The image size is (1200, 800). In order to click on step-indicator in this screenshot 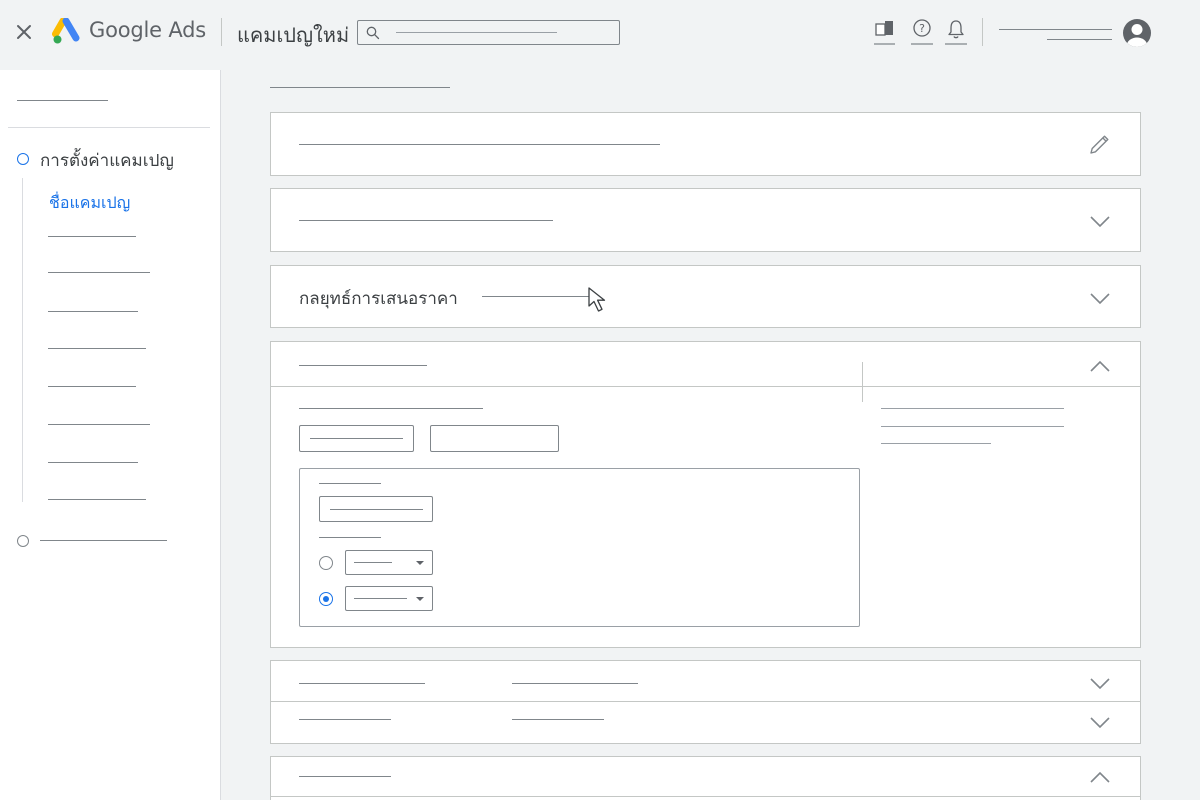, I will do `click(23, 541)`.